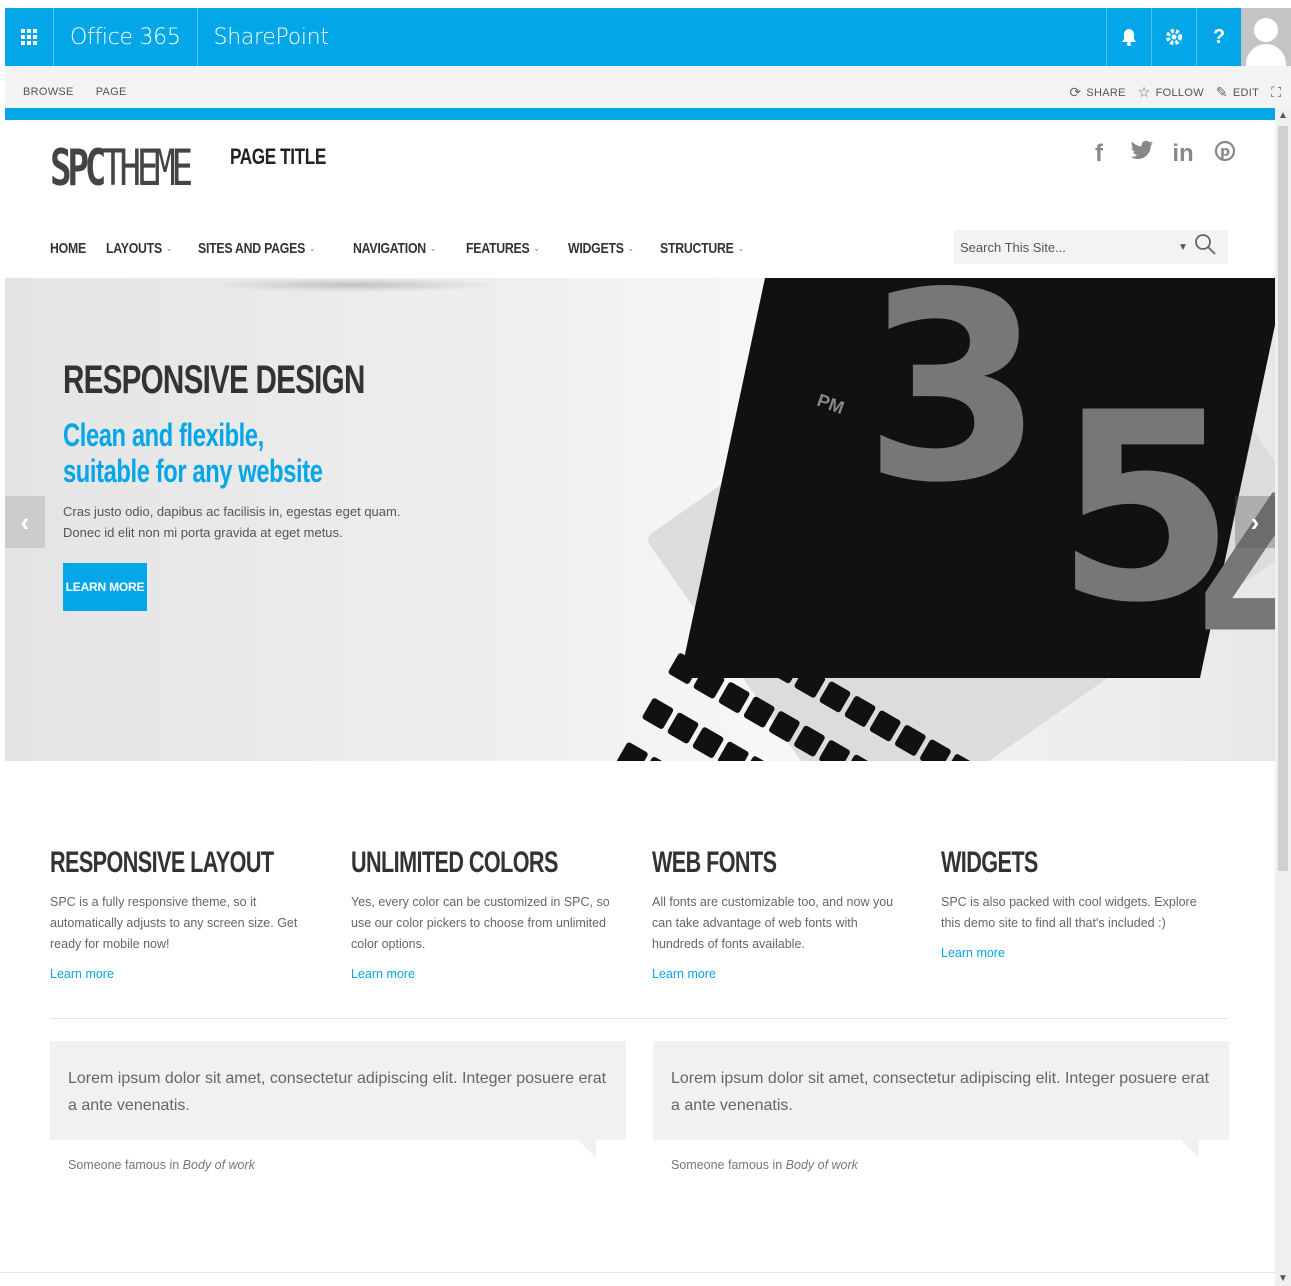 This screenshot has height=1286, width=1291. What do you see at coordinates (252, 248) in the screenshot?
I see `nav-label: SITES AND PAGES` at bounding box center [252, 248].